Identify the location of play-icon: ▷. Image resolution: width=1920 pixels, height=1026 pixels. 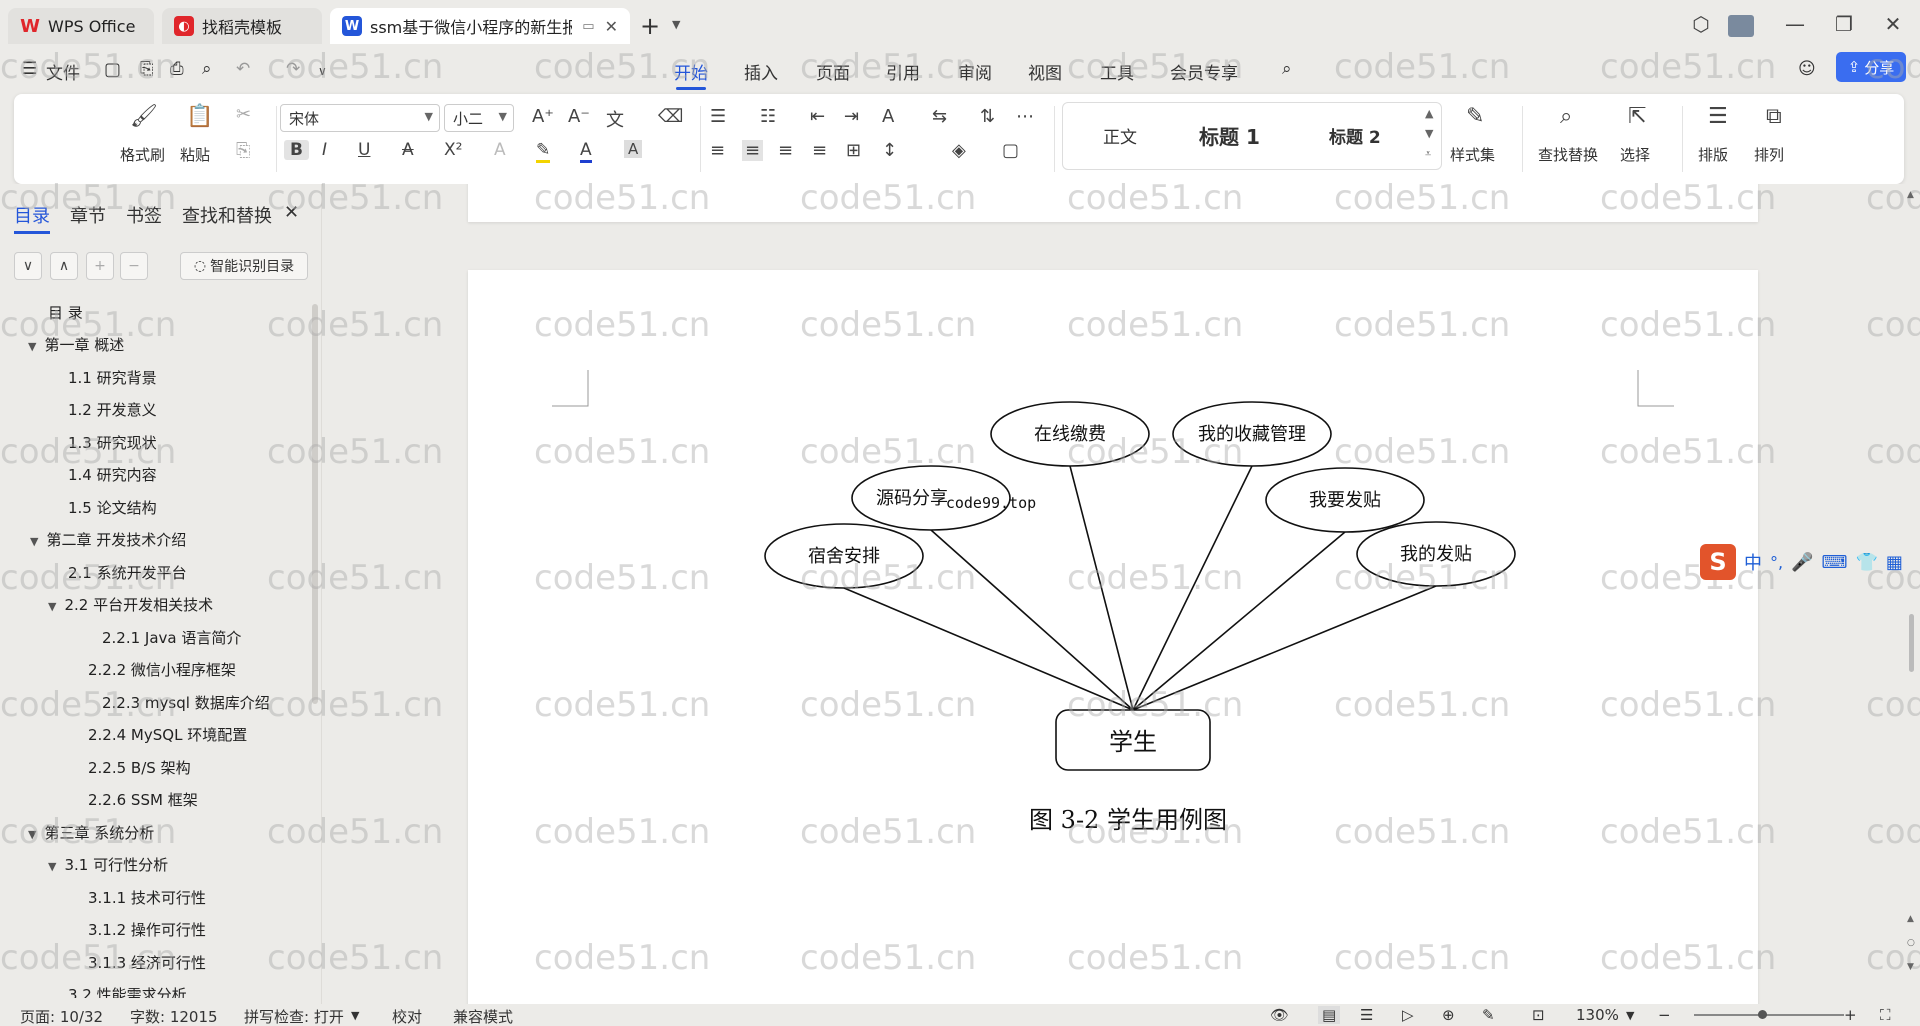
(1408, 1015).